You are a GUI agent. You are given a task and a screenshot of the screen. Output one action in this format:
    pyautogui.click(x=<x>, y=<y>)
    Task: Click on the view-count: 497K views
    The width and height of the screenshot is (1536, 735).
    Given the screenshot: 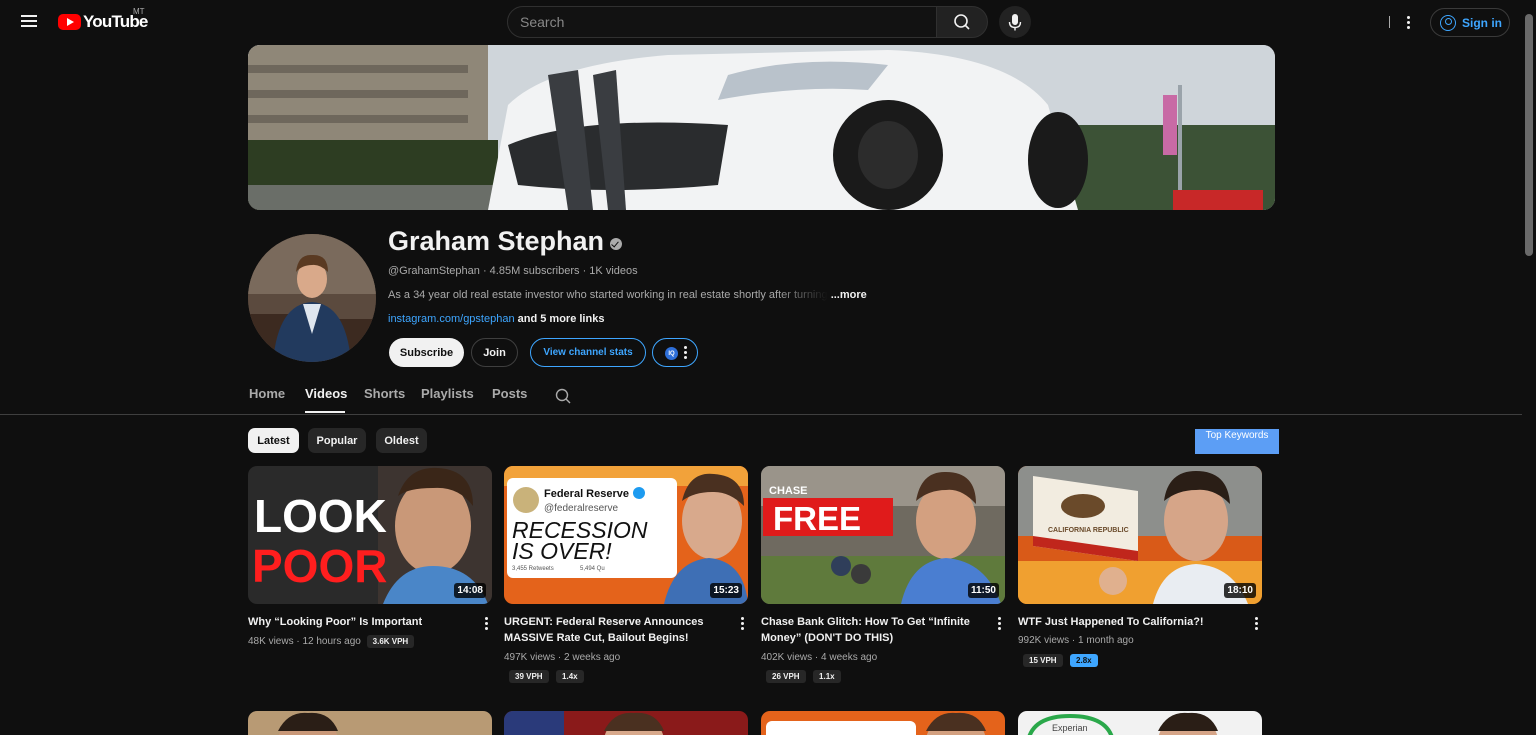 What is the action you would take?
    pyautogui.click(x=530, y=657)
    